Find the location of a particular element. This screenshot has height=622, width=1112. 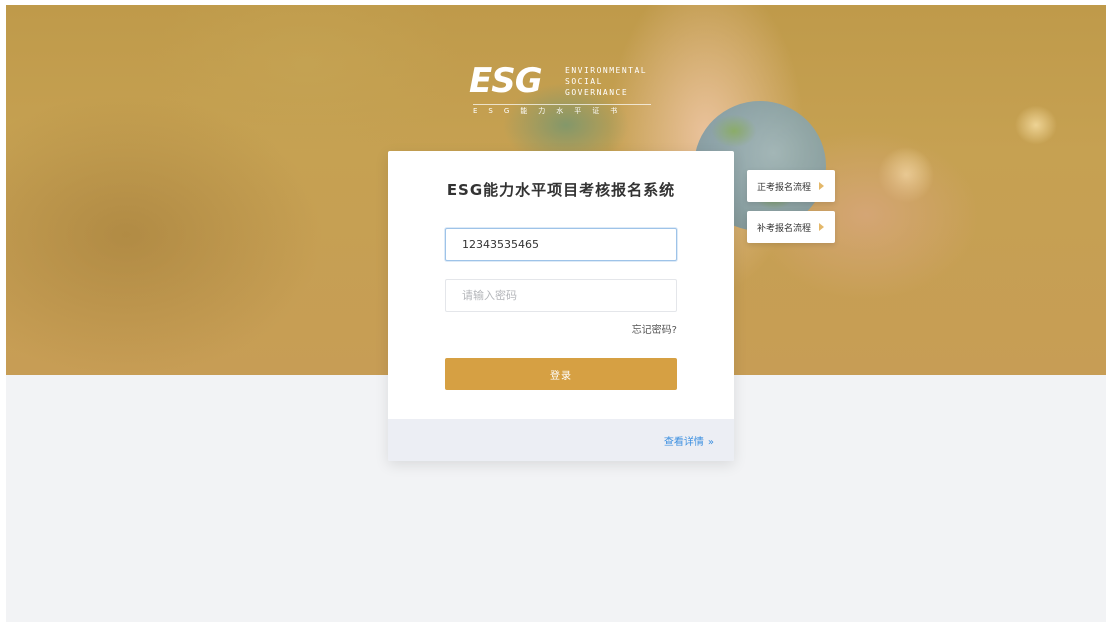

login-button: 登录 is located at coordinates (561, 374).